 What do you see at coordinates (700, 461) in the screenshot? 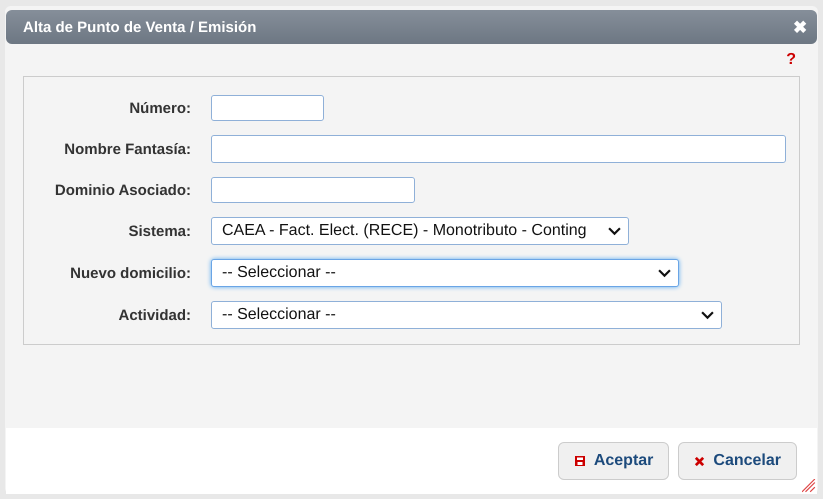
I see `close-icon` at bounding box center [700, 461].